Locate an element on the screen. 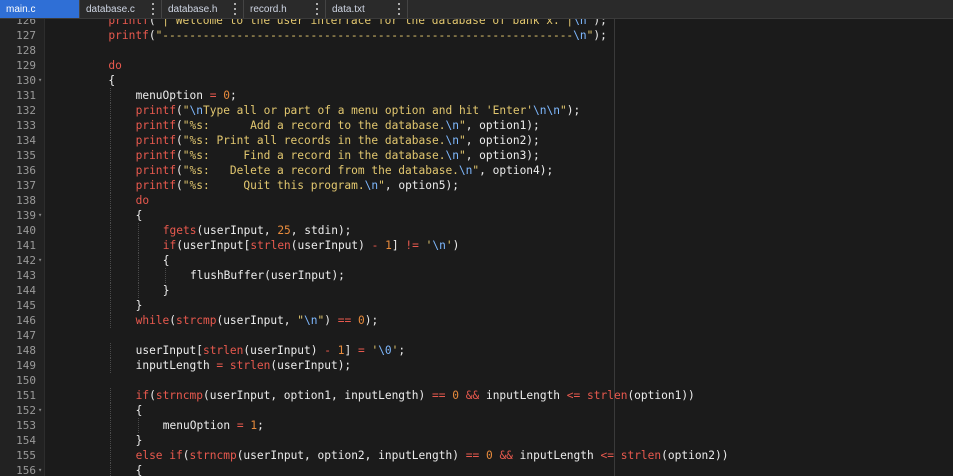  token-op: && is located at coordinates (506, 455).